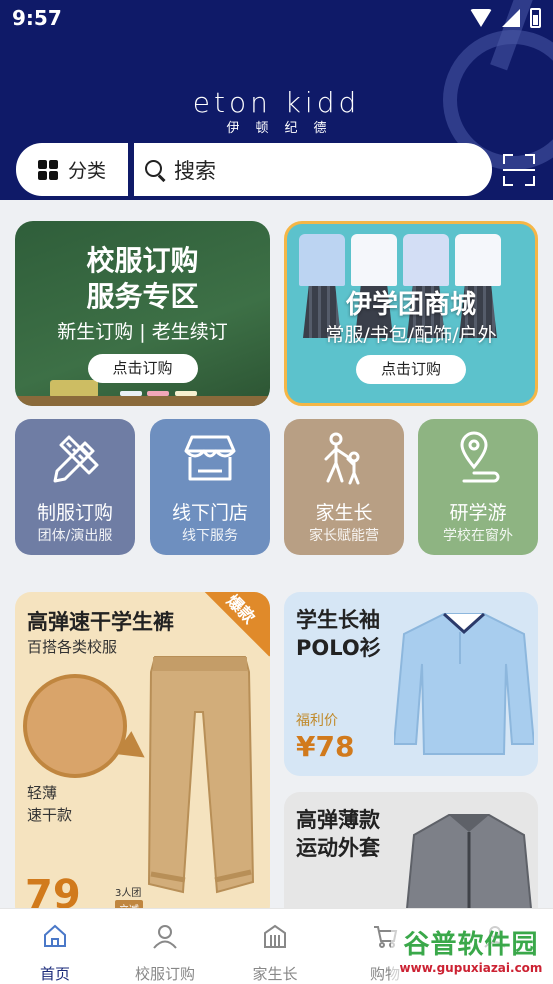 The image size is (553, 984). I want to click on tile-family-growth: 家生长 家长赋能营, so click(344, 487).